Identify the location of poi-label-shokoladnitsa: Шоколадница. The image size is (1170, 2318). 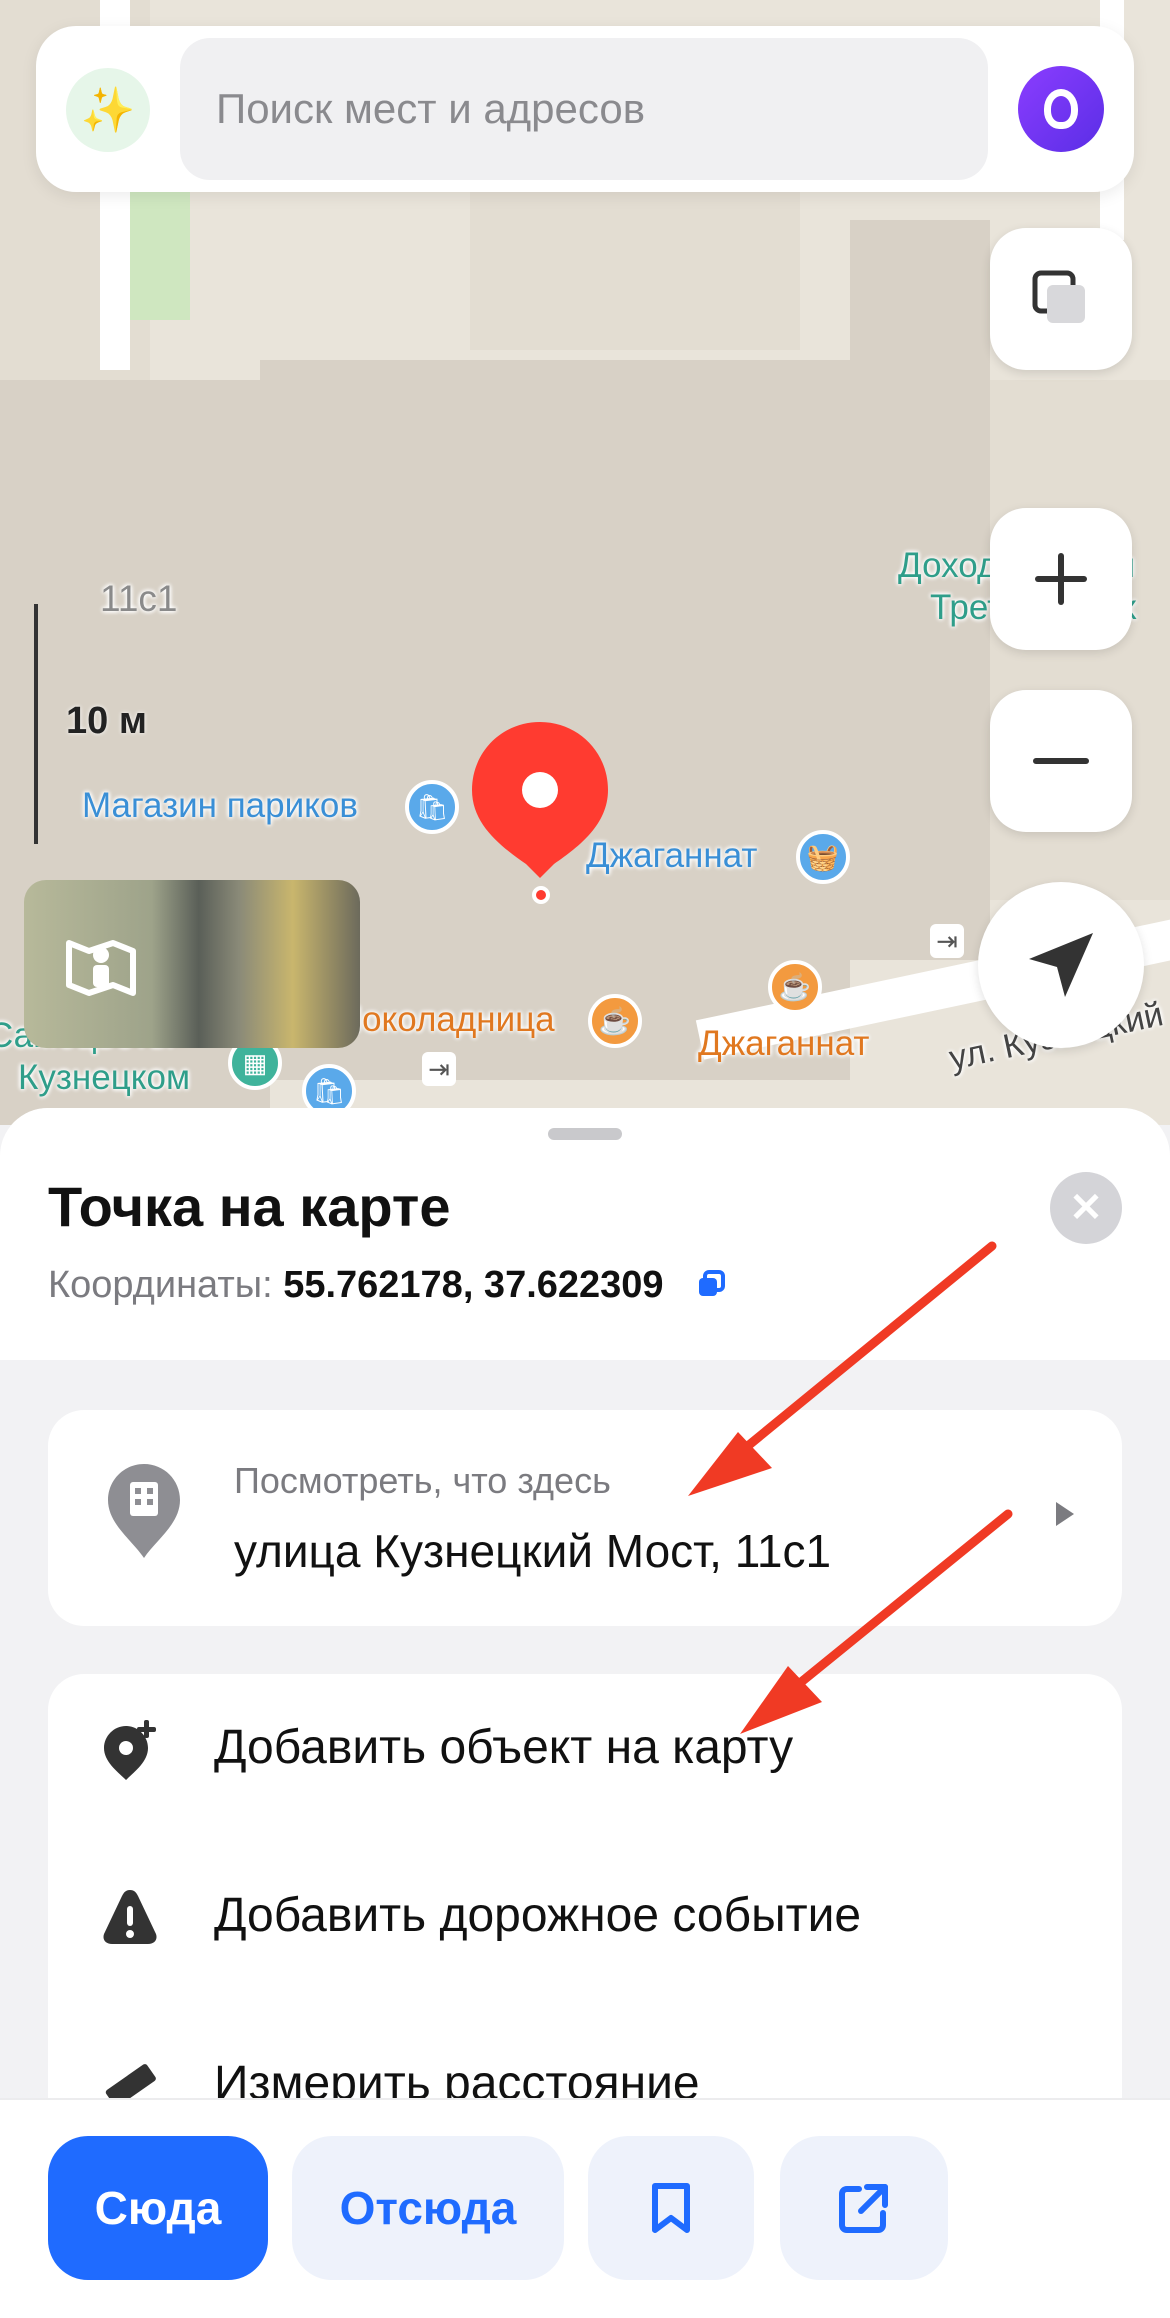
(442, 1020).